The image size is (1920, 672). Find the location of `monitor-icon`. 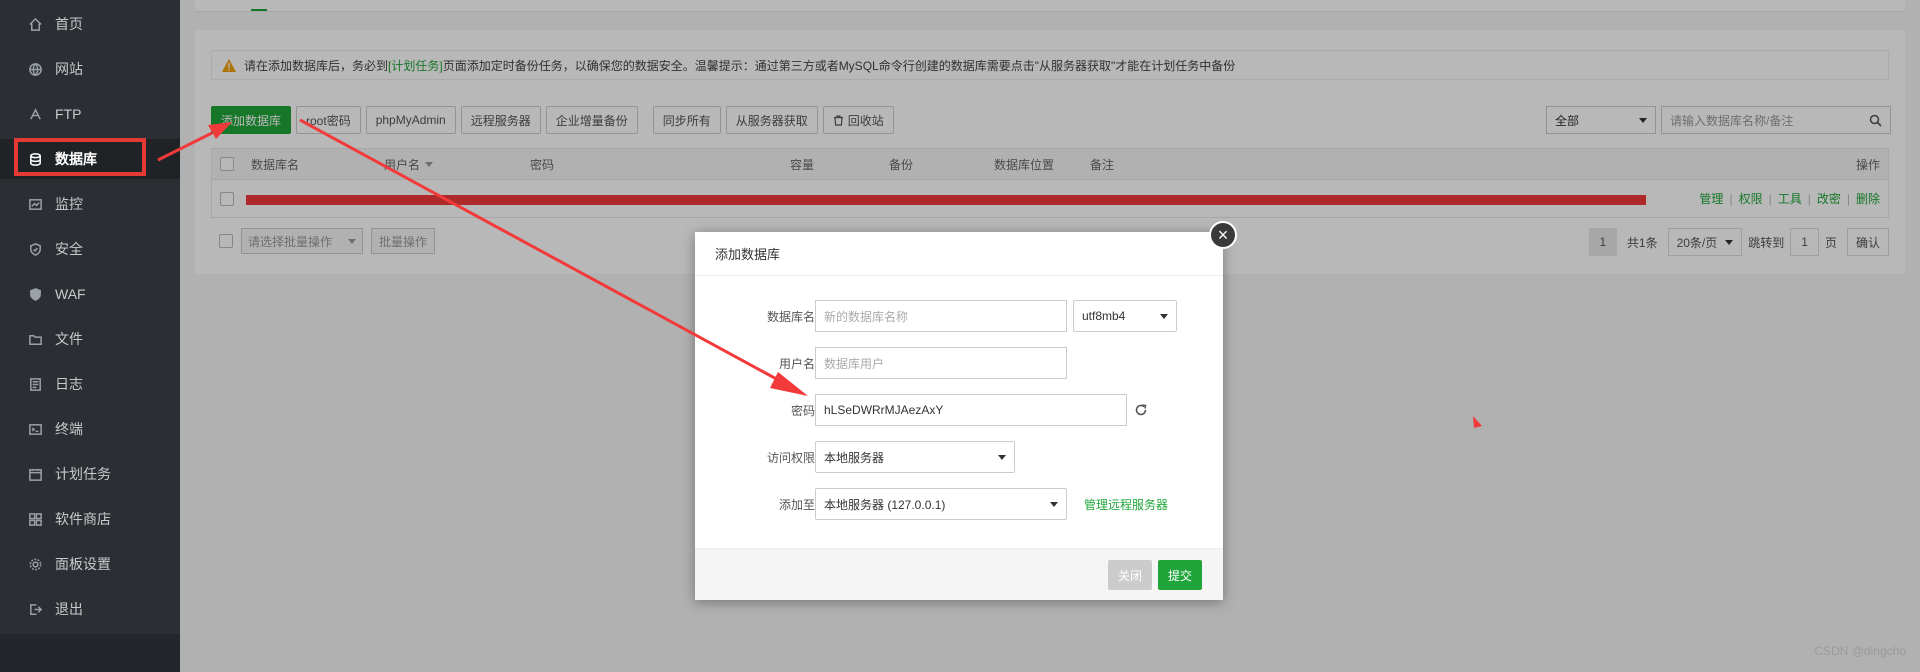

monitor-icon is located at coordinates (35, 204).